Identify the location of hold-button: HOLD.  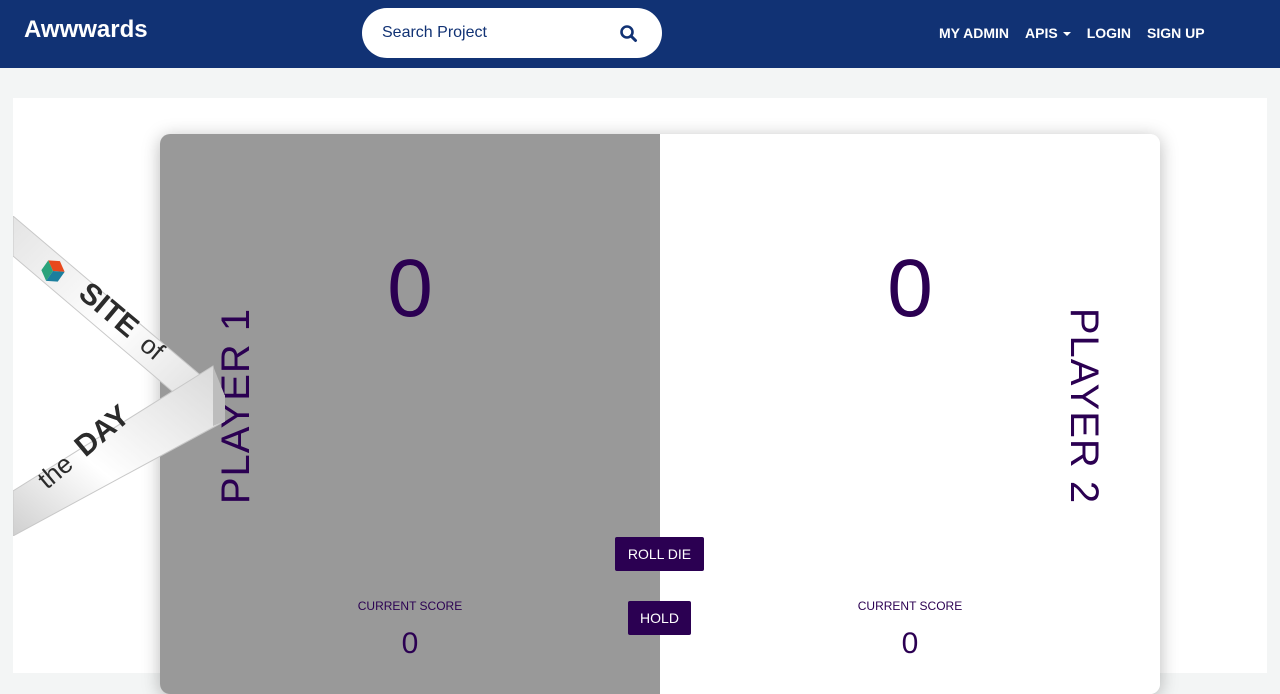
(659, 618).